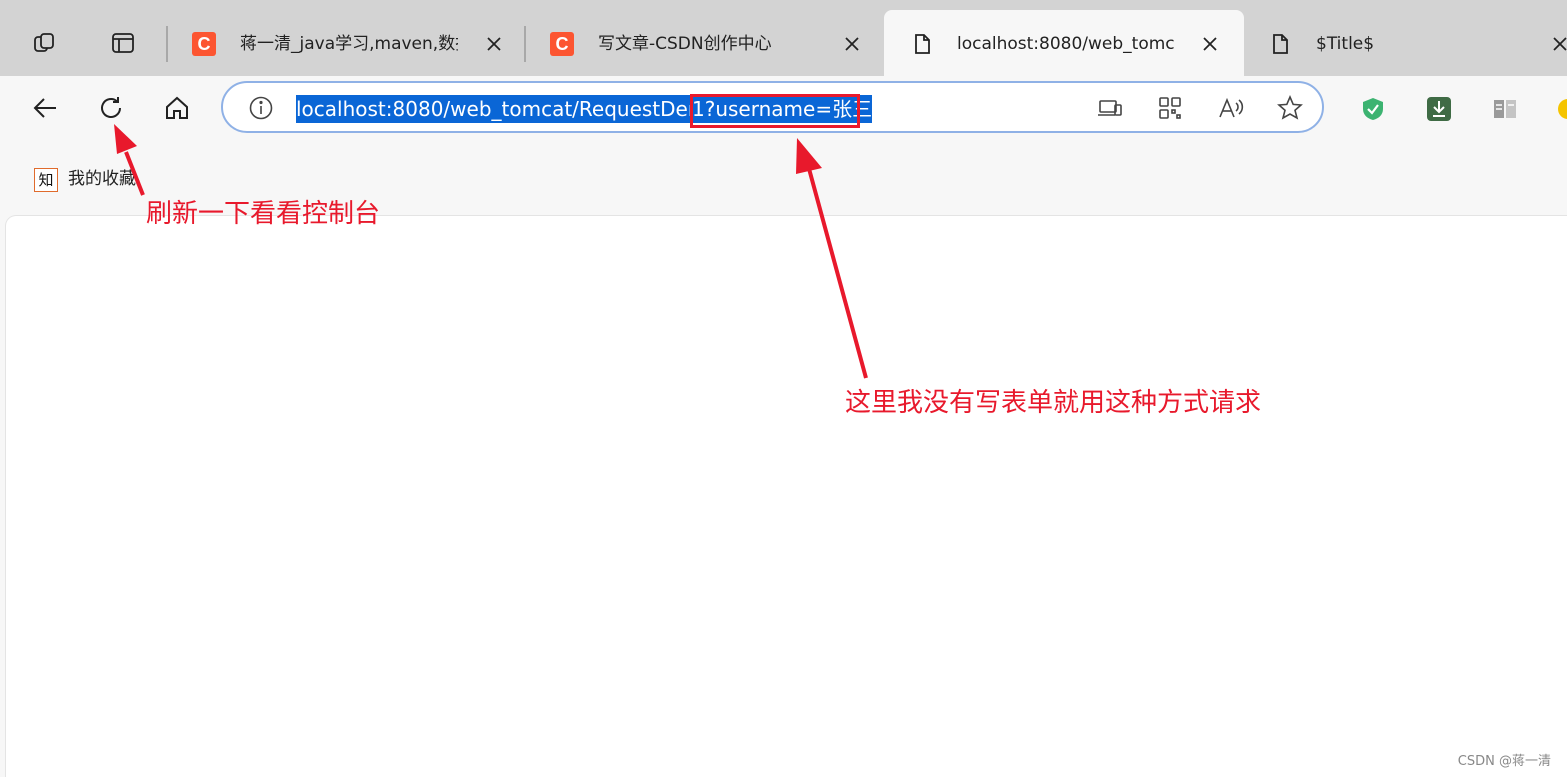 This screenshot has height=777, width=1567. I want to click on refresh-annotation: 刷新一下看看控制台, so click(263, 214).